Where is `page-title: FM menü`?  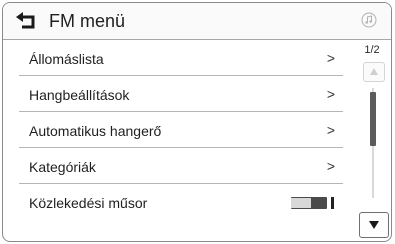 page-title: FM menü is located at coordinates (87, 21).